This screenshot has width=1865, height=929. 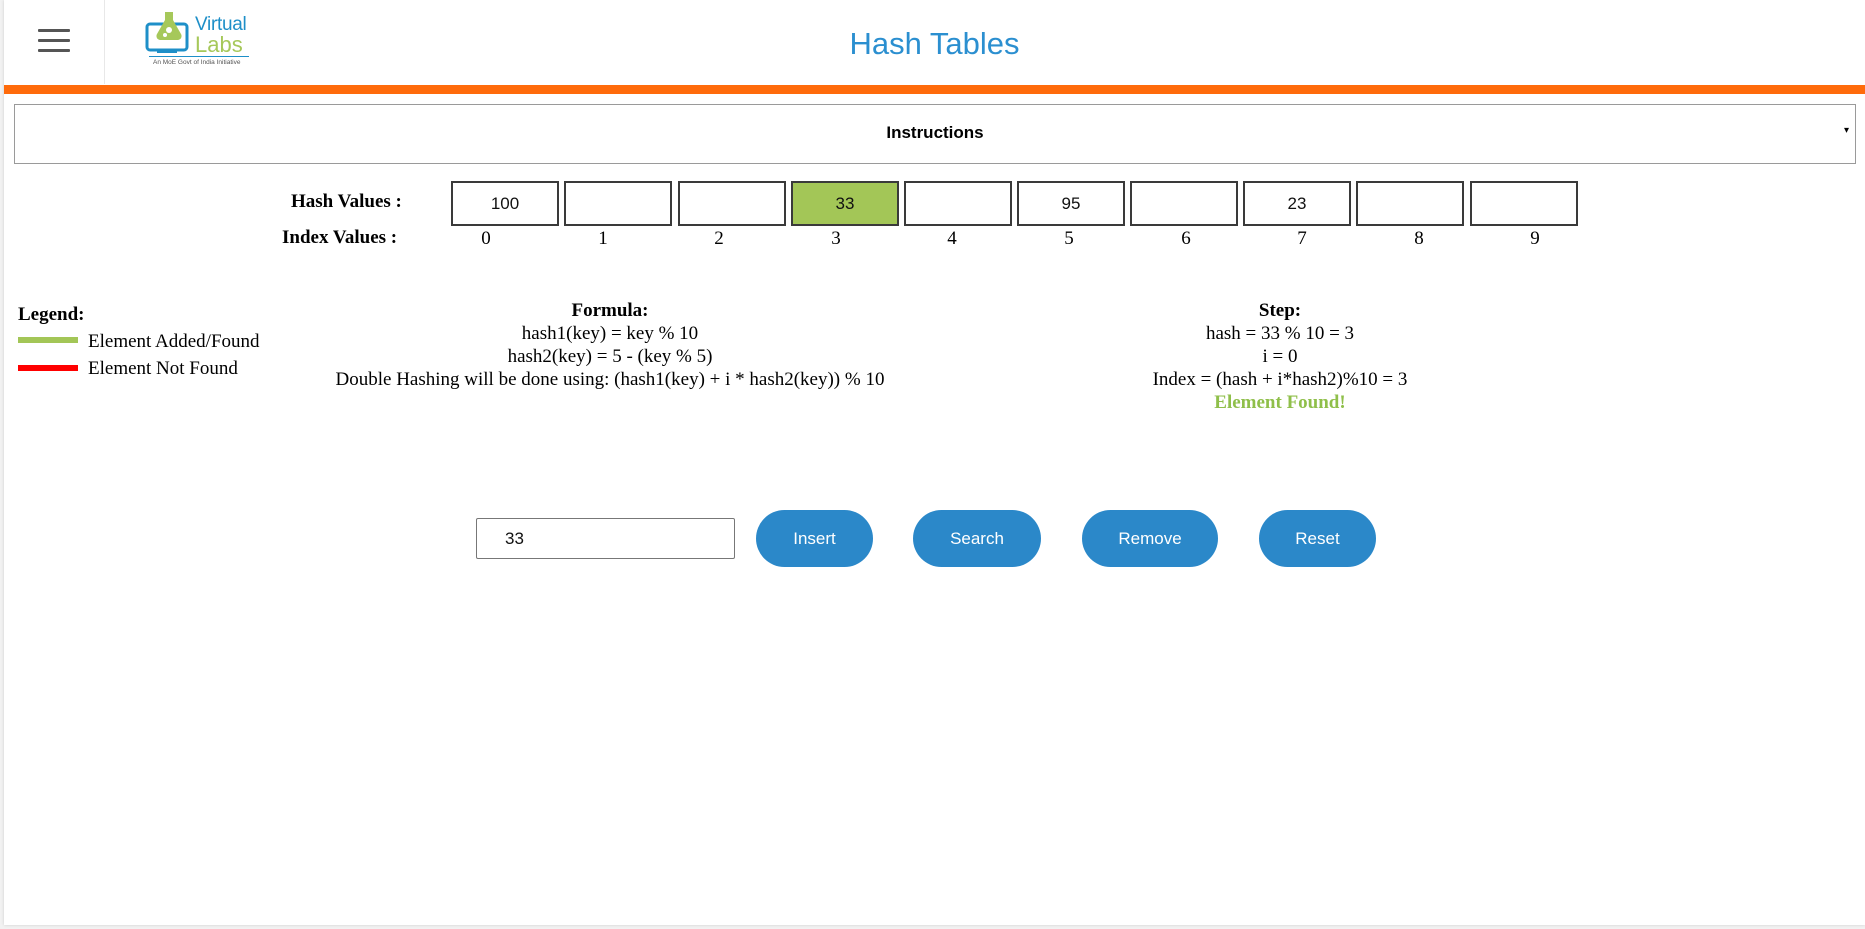 I want to click on legend-not-found-swatch, so click(x=48, y=368).